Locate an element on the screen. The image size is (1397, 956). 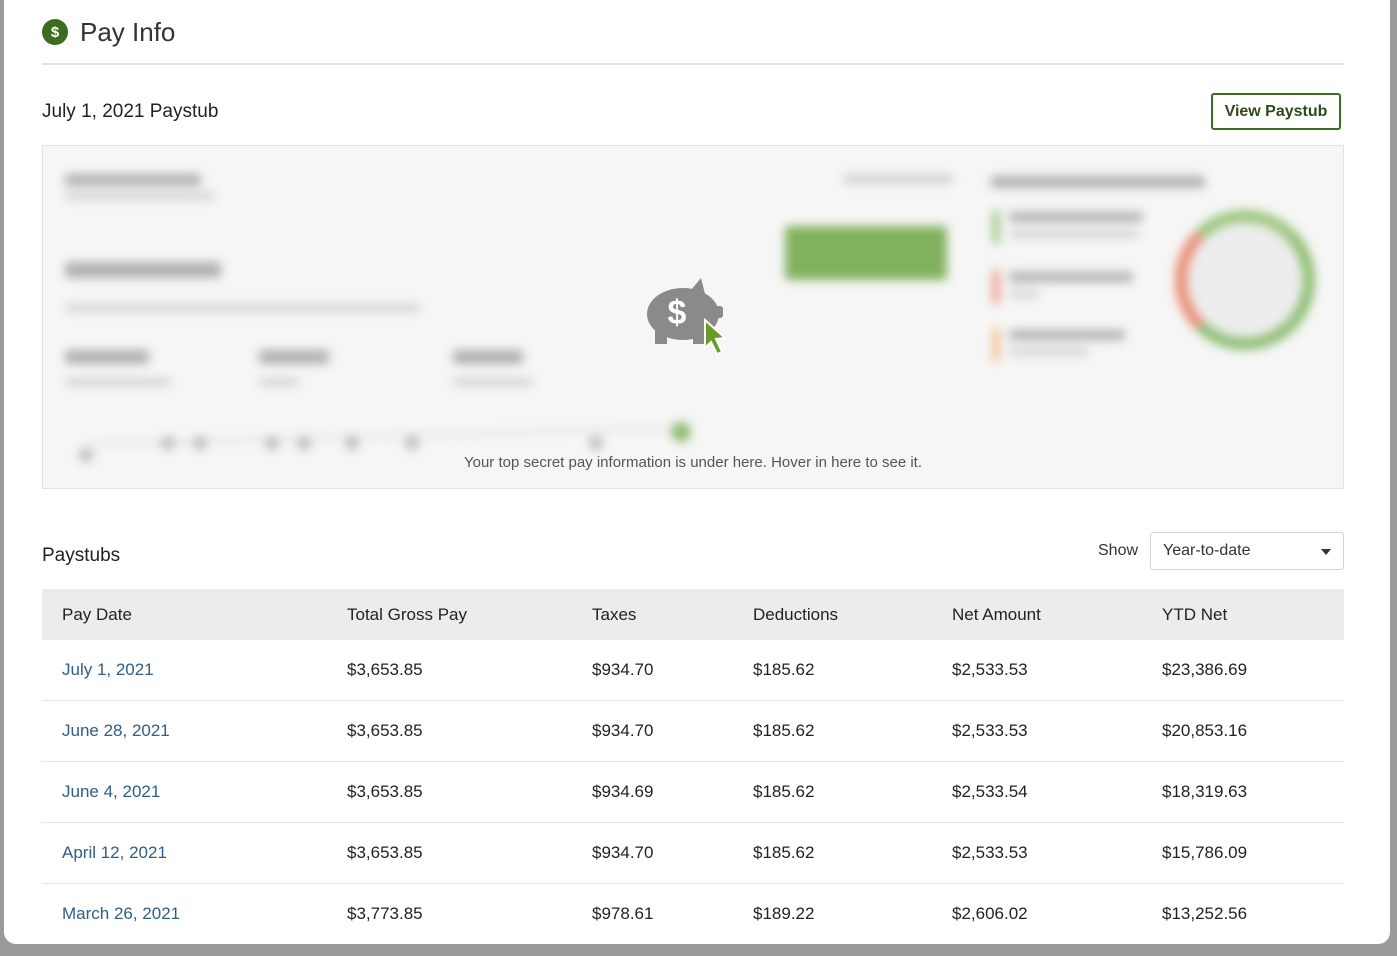
taxes: $978.61 is located at coordinates (623, 913).